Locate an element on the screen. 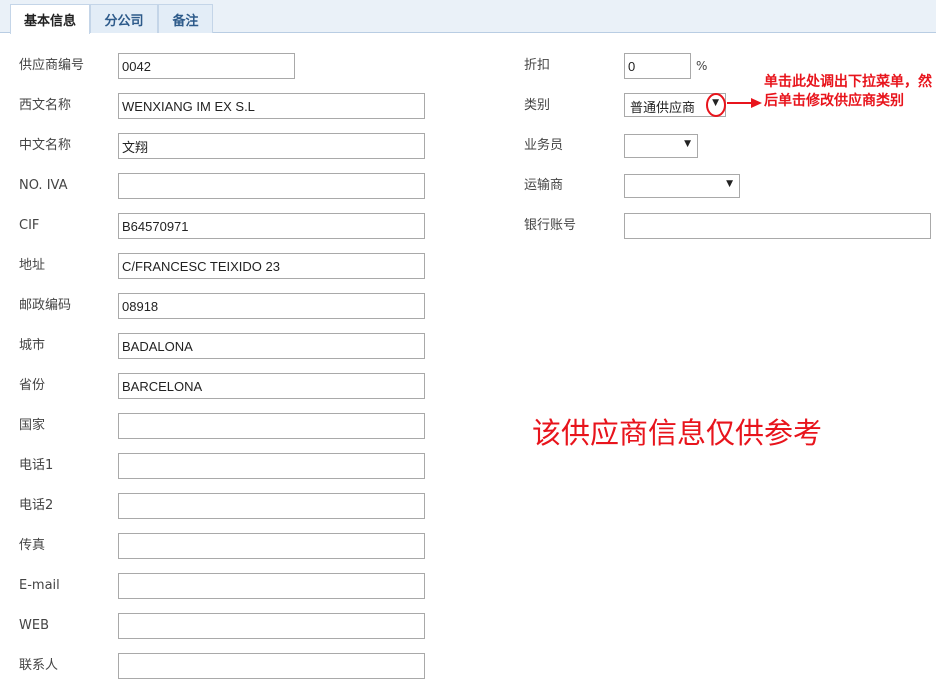  arrow-left-icon is located at coordinates (756, 103).